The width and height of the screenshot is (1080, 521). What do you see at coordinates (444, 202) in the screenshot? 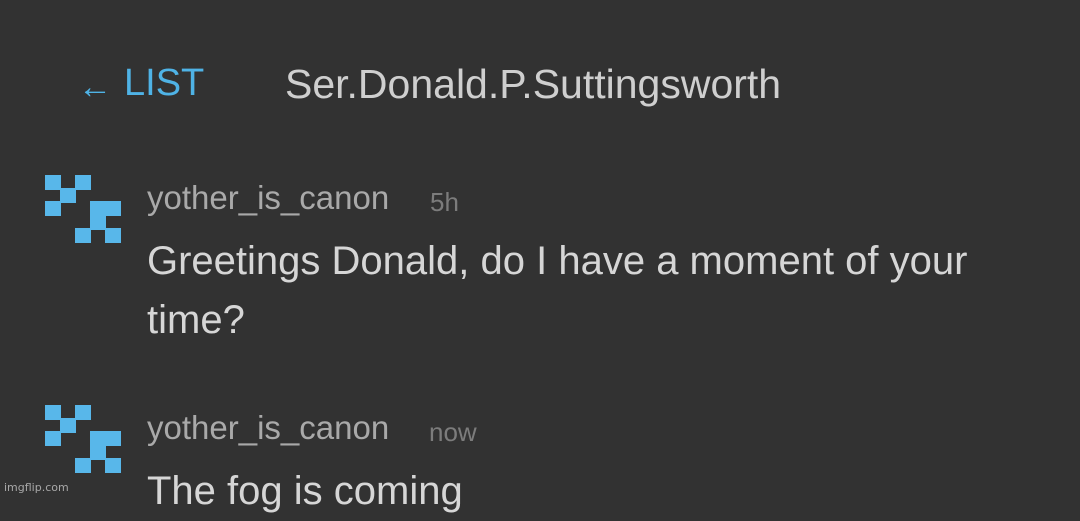
I see `message-timestamp: 5h` at bounding box center [444, 202].